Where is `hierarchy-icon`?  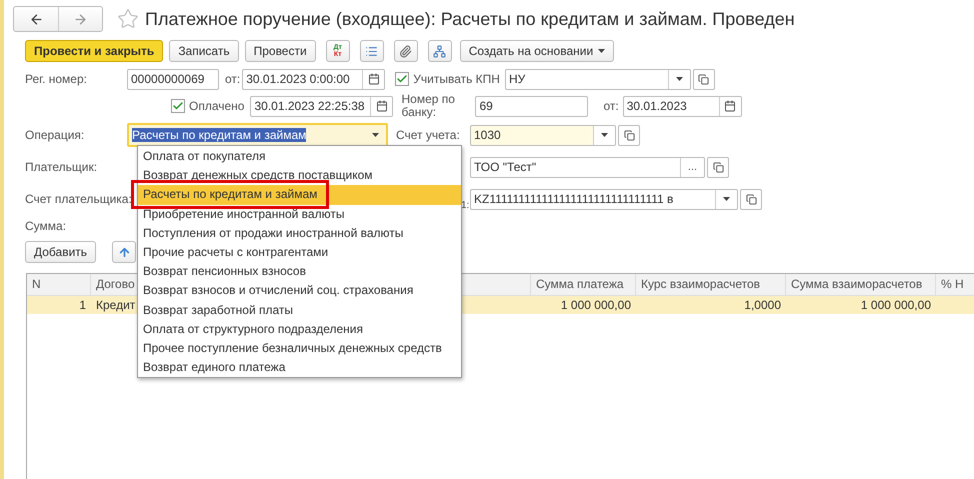 hierarchy-icon is located at coordinates (439, 51).